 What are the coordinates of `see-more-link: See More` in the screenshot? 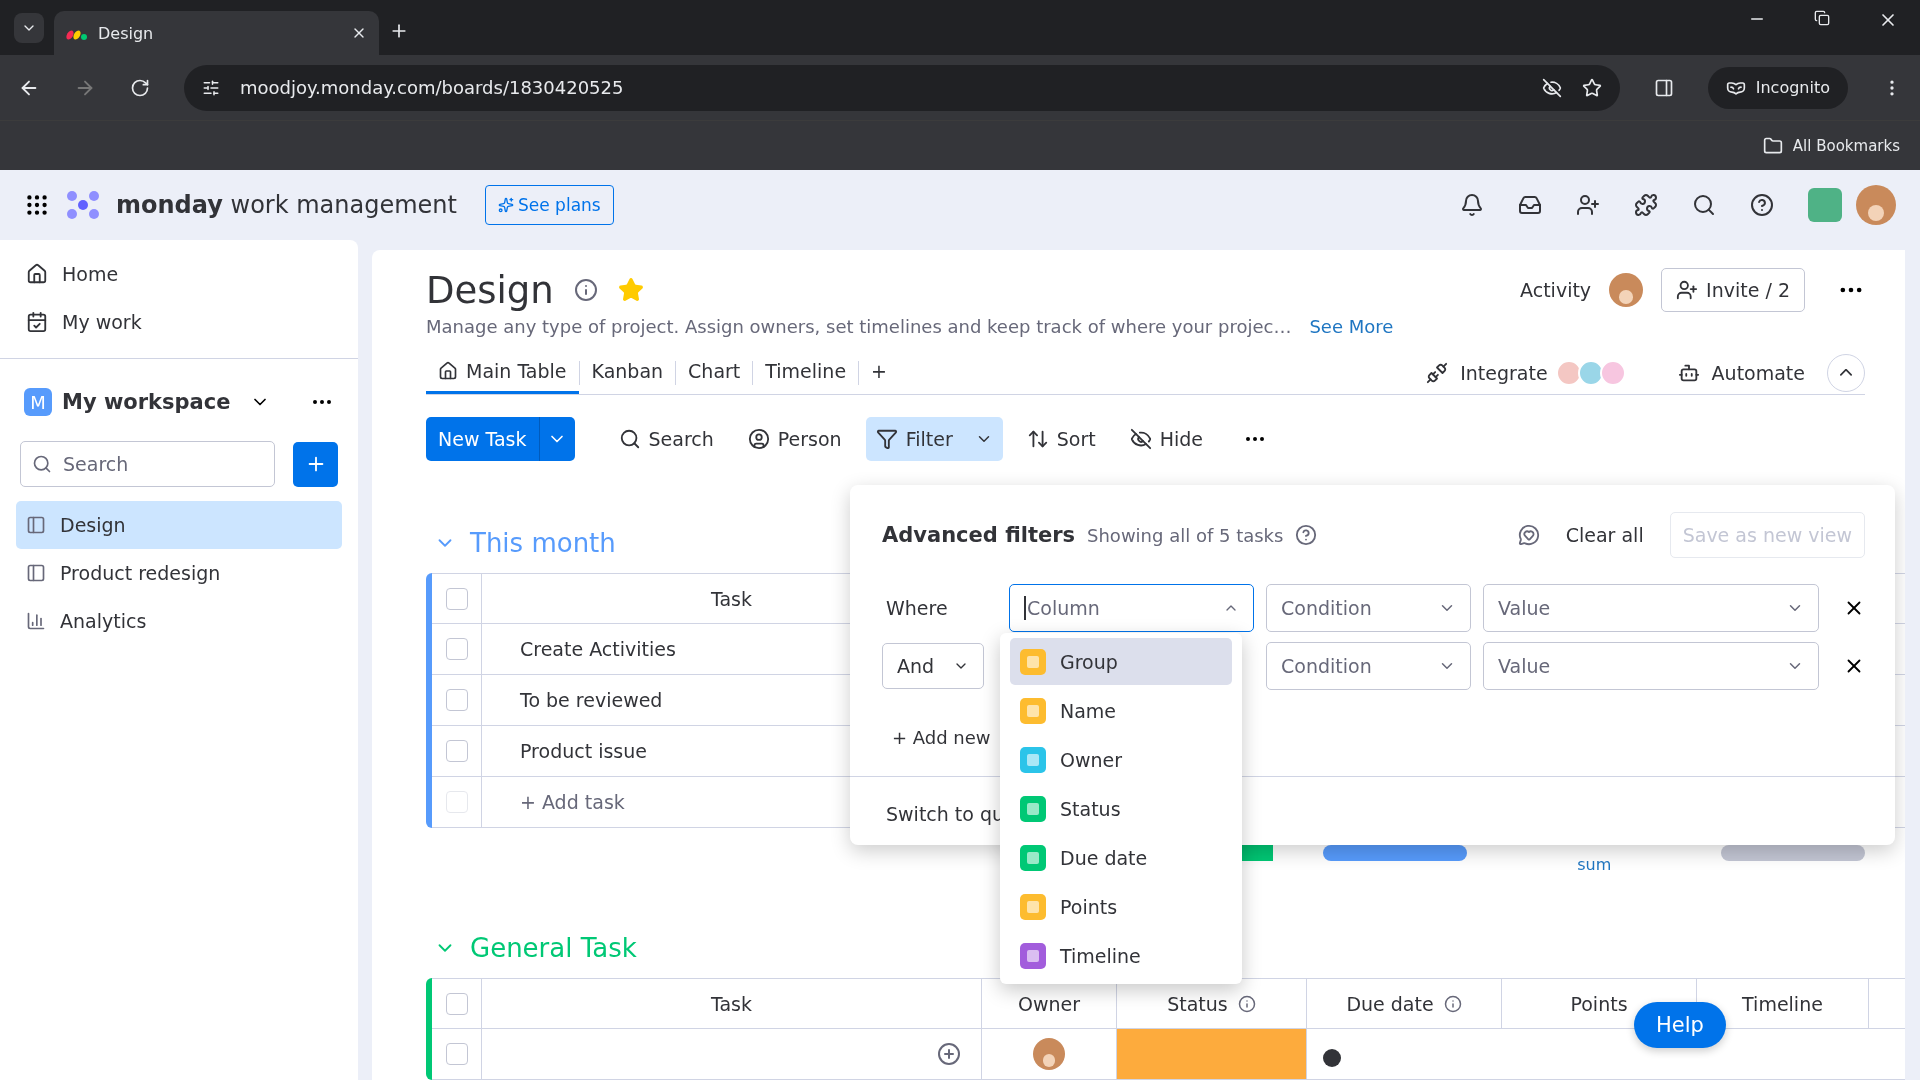 It's located at (1351, 327).